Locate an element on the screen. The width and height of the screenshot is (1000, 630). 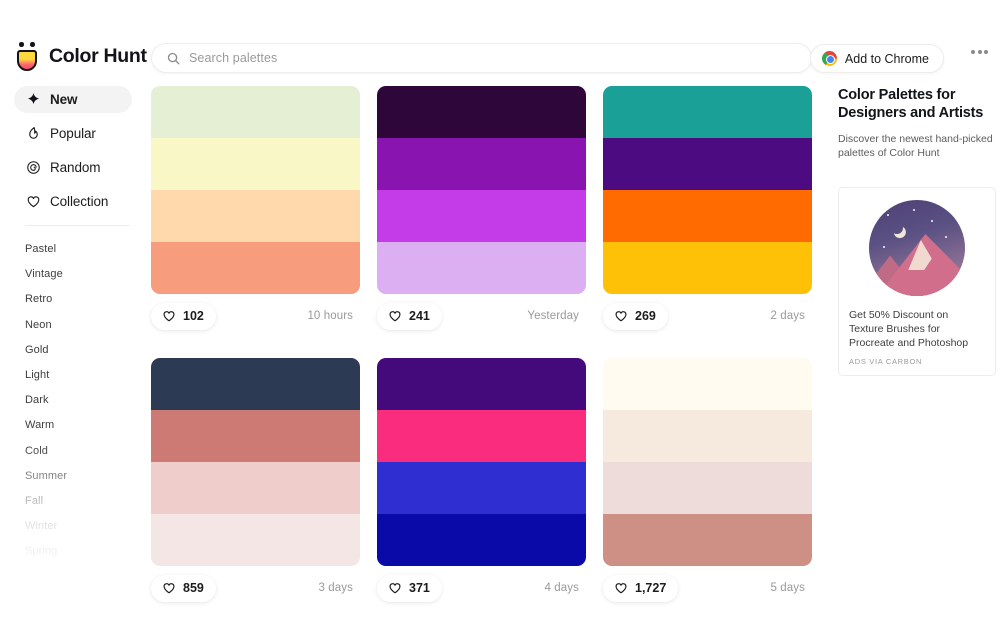
like-button: 269 is located at coordinates (635, 316).